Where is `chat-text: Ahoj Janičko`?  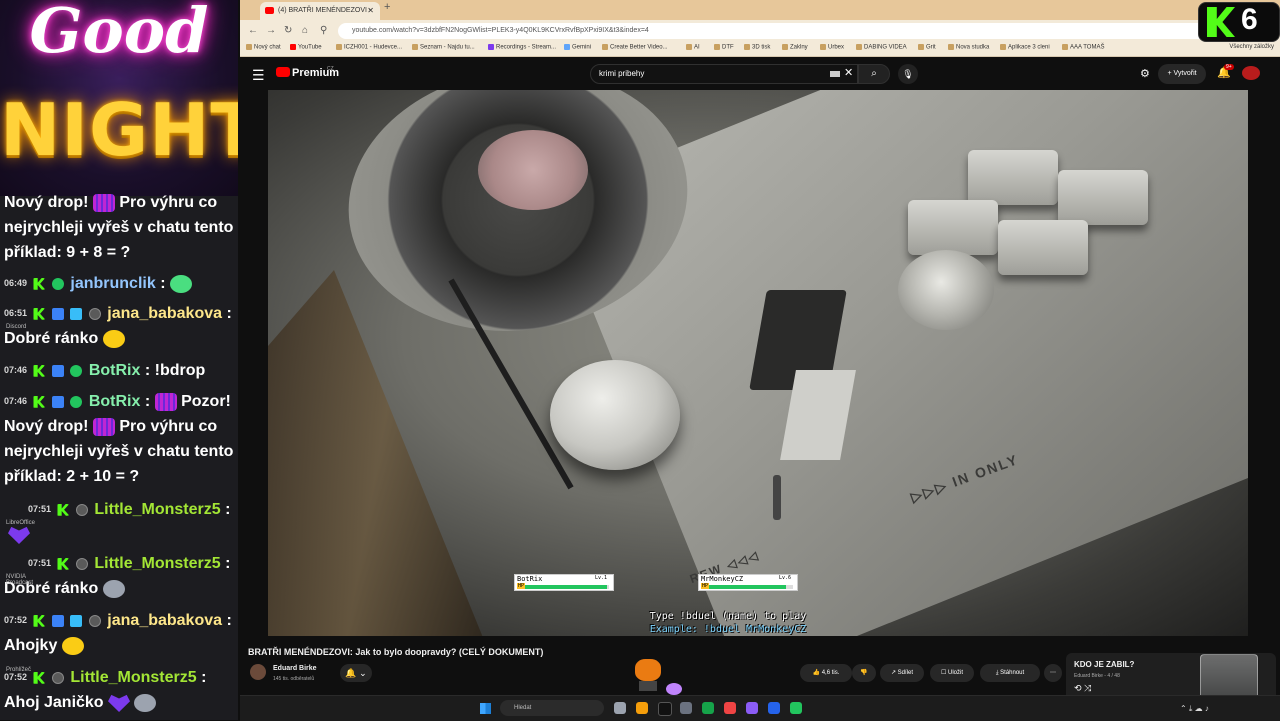 chat-text: Ahoj Janičko is located at coordinates (54, 703).